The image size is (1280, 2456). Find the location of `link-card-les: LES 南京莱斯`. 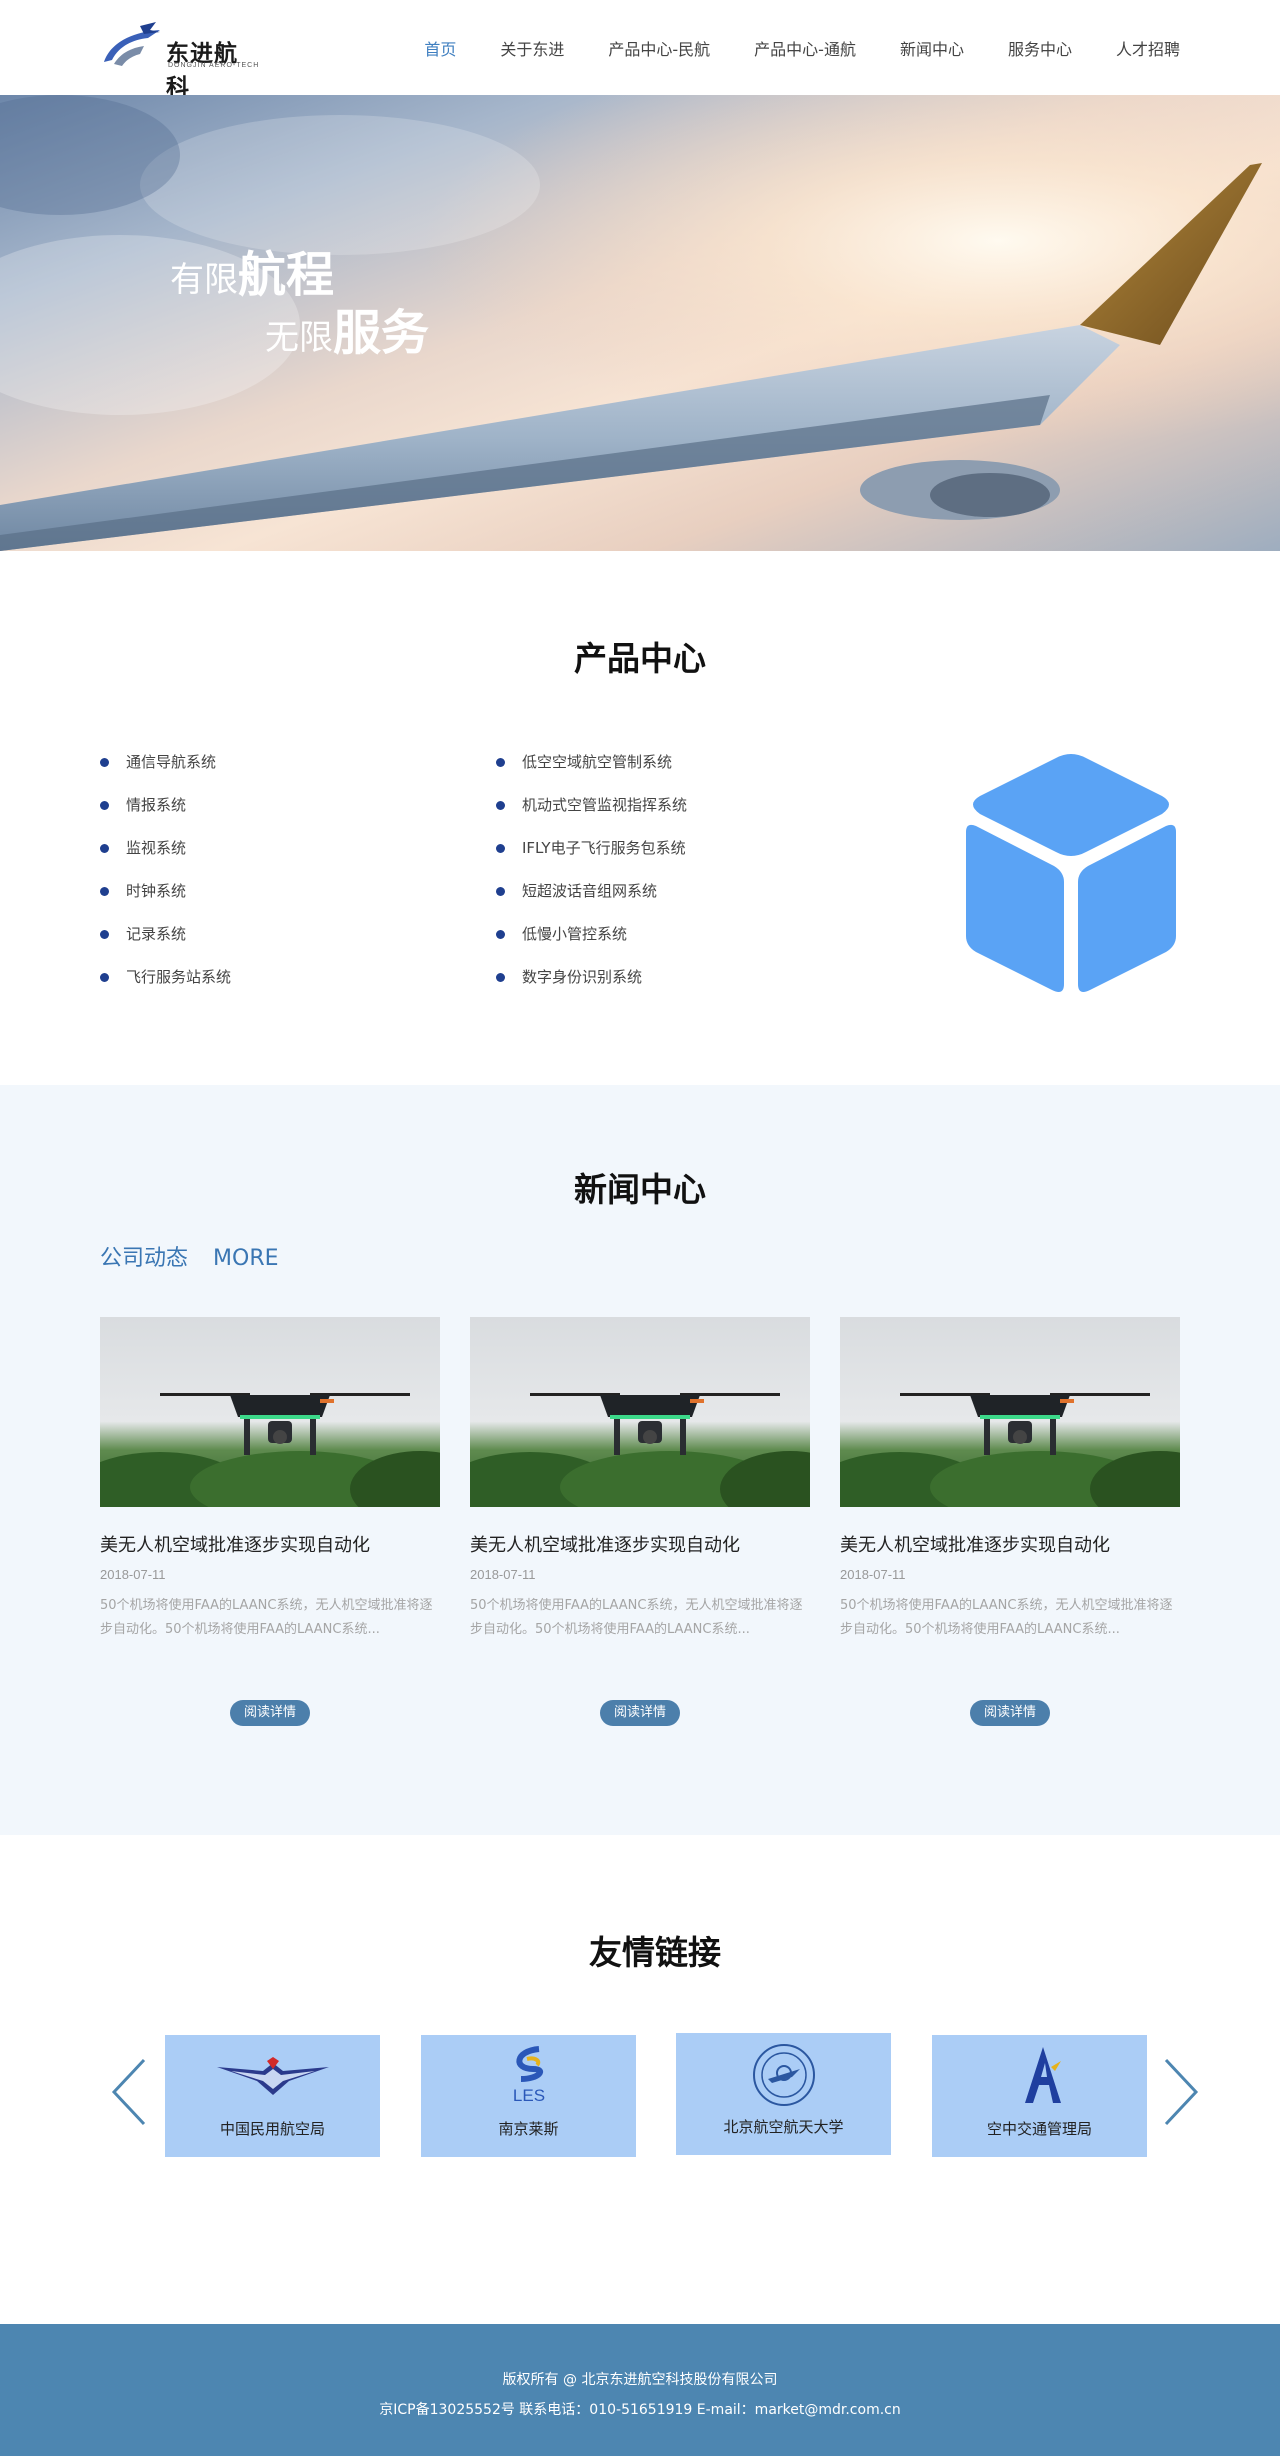

link-card-les: LES 南京莱斯 is located at coordinates (528, 2096).